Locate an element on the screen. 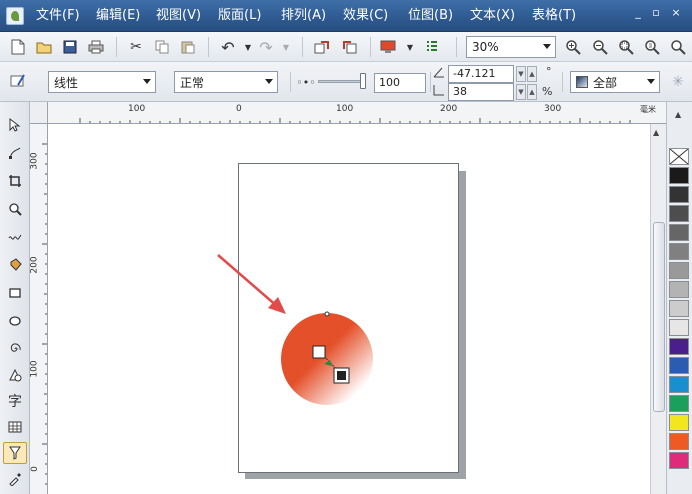  paste-icon is located at coordinates (188, 47).